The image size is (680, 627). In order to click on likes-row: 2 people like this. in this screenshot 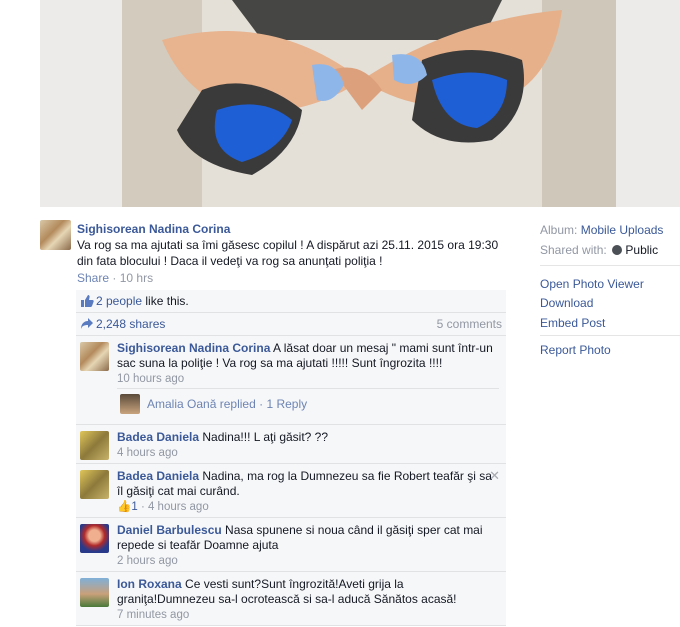, I will do `click(291, 301)`.